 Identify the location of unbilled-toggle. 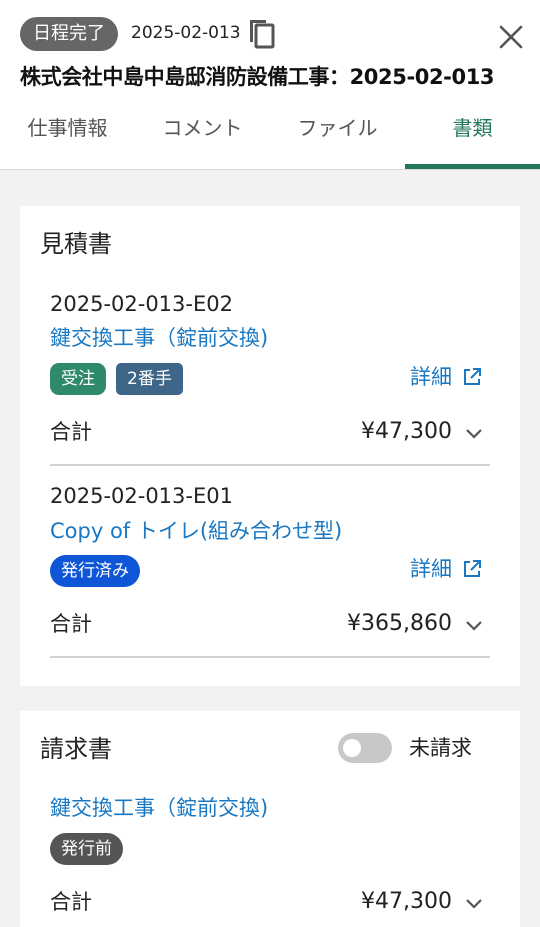
(365, 748).